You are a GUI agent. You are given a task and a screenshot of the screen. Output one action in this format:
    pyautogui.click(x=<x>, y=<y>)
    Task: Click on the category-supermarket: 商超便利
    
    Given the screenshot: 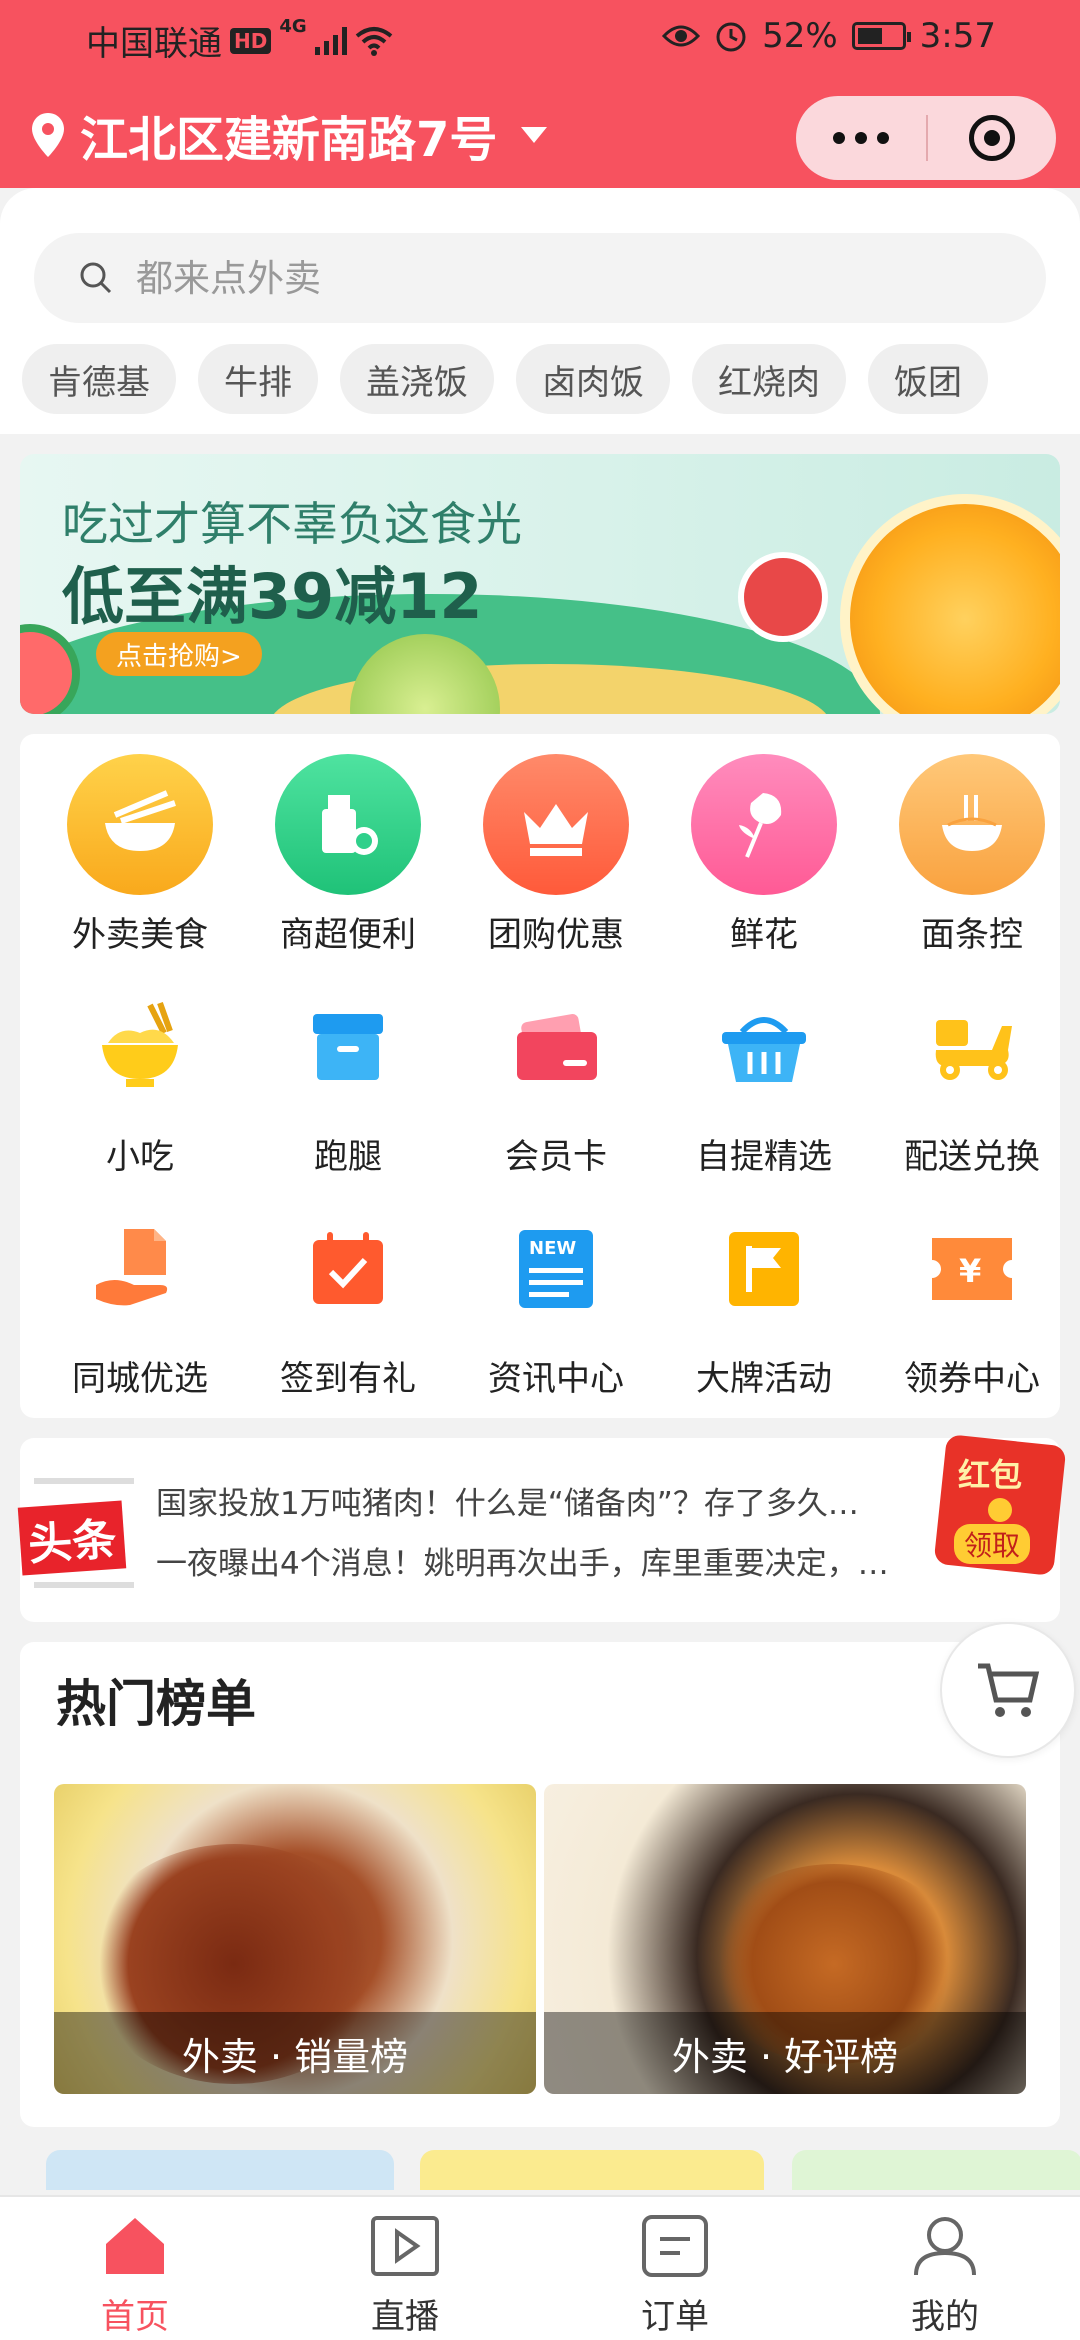 What is the action you would take?
    pyautogui.click(x=348, y=845)
    